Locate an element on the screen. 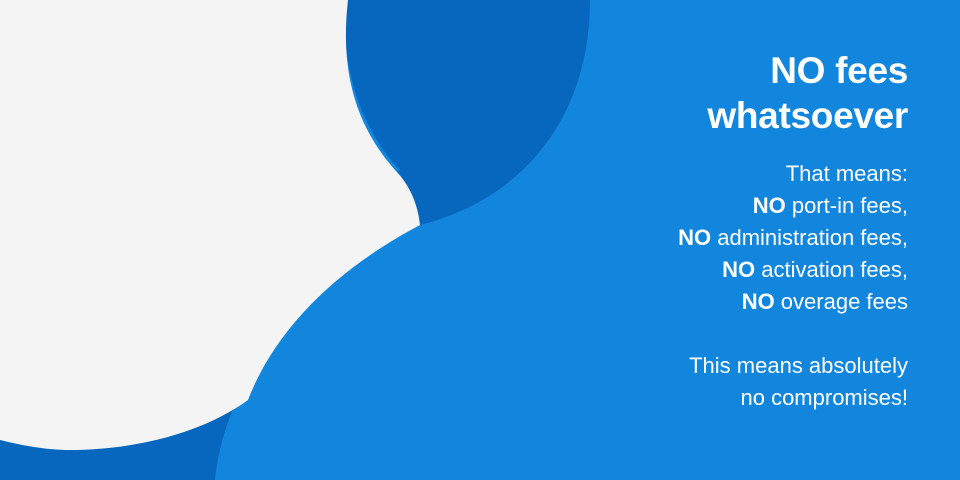 The image size is (960, 480). closing-text: This means absolutely no compromises! is located at coordinates (698, 382).